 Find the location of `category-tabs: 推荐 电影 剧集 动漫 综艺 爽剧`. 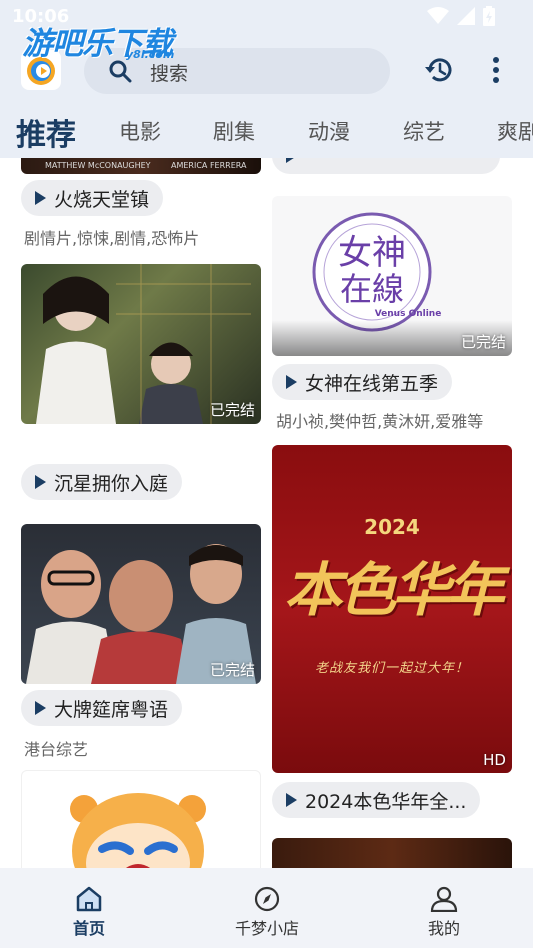

category-tabs: 推荐 电影 剧集 动漫 综艺 爽剧 is located at coordinates (266, 130).